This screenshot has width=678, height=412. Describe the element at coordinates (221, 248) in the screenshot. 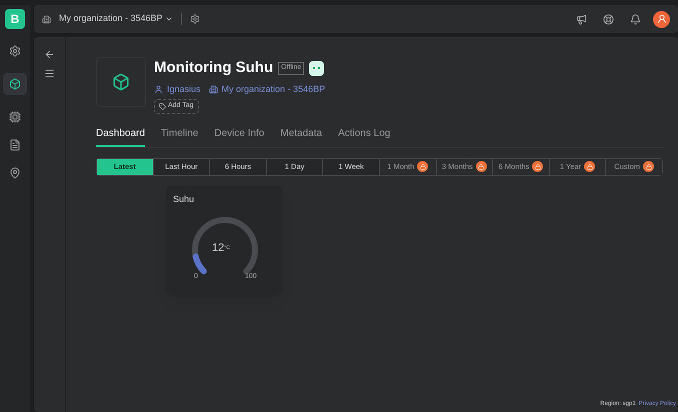

I see `gauge-value: 12$^{°C}$` at that location.